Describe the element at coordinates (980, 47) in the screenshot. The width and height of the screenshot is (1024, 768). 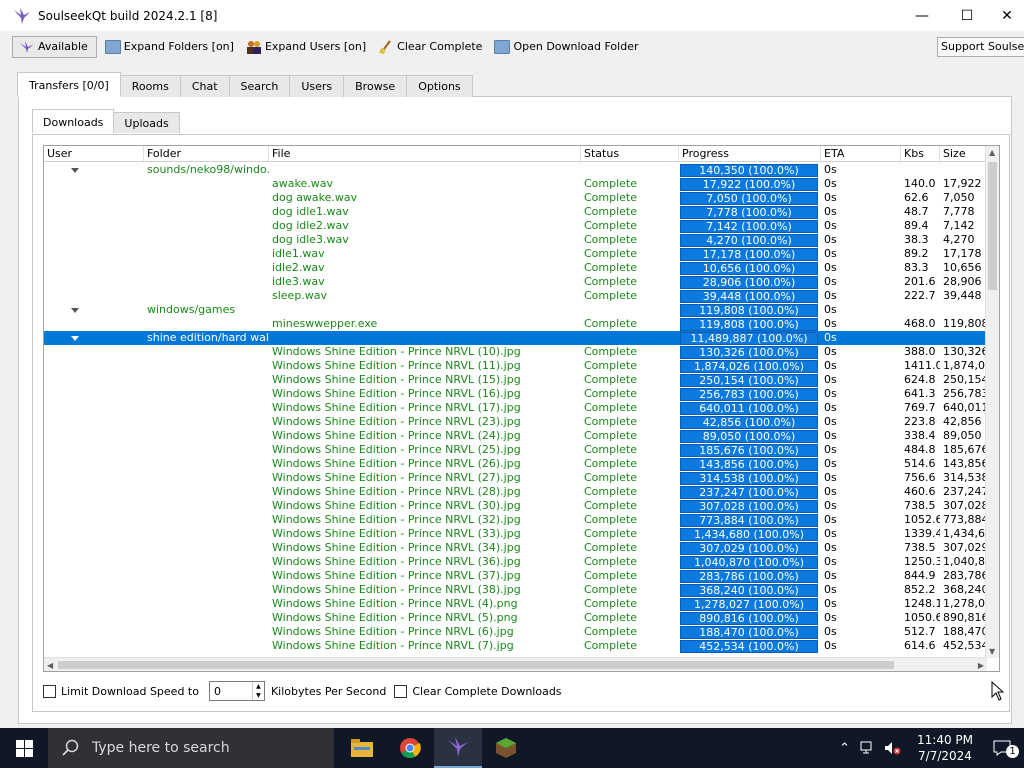
I see `support-soulseek-button: Support Soulseek` at that location.